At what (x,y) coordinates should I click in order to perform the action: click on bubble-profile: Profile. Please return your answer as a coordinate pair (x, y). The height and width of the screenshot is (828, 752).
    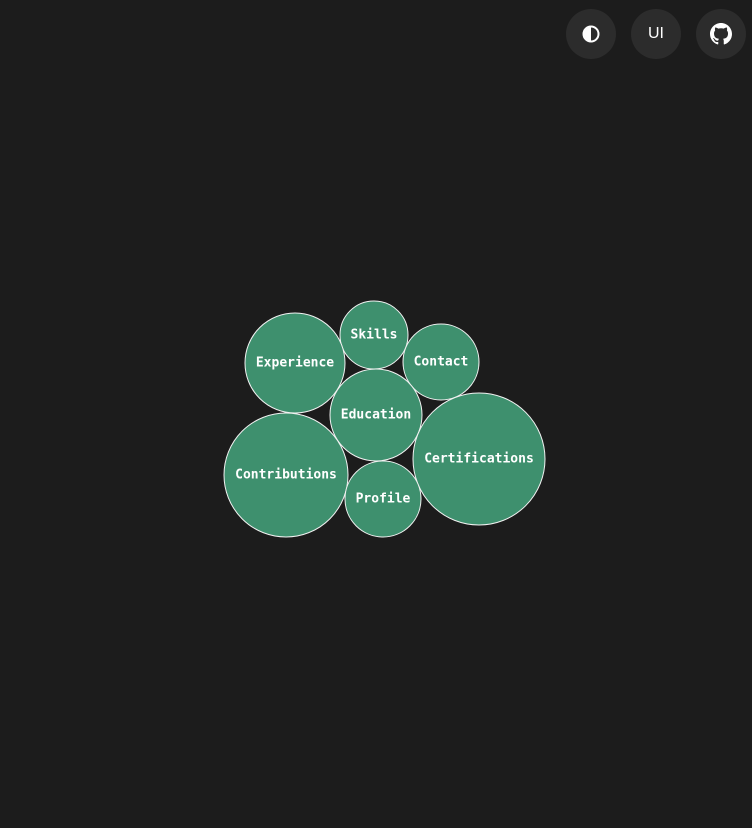
    Looking at the image, I should click on (383, 499).